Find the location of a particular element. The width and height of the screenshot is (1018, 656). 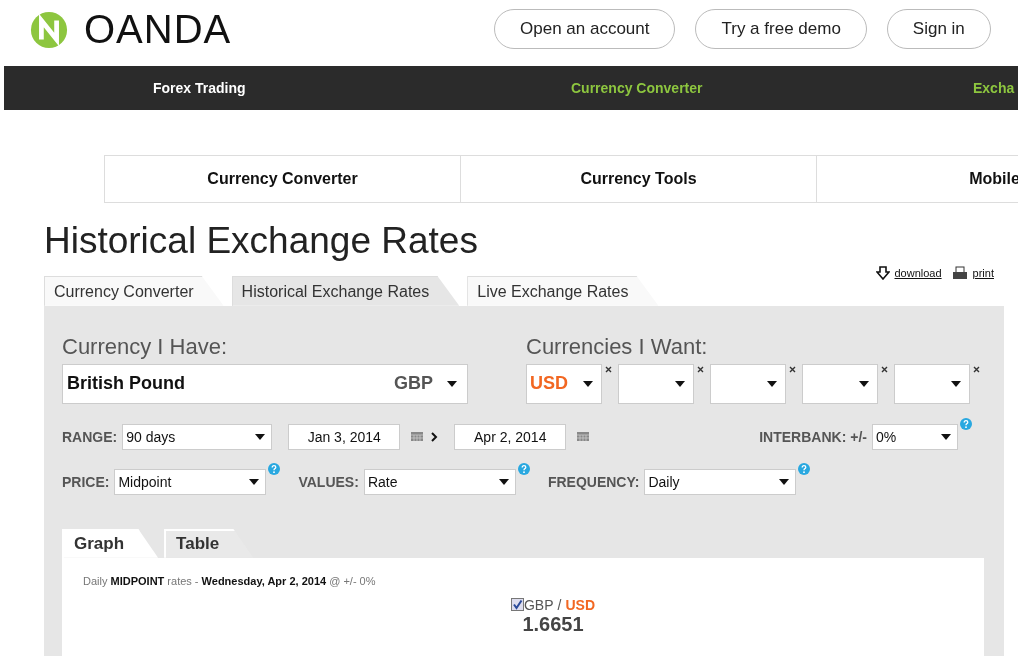

date-field: Apr 2, 2014 is located at coordinates (510, 436).